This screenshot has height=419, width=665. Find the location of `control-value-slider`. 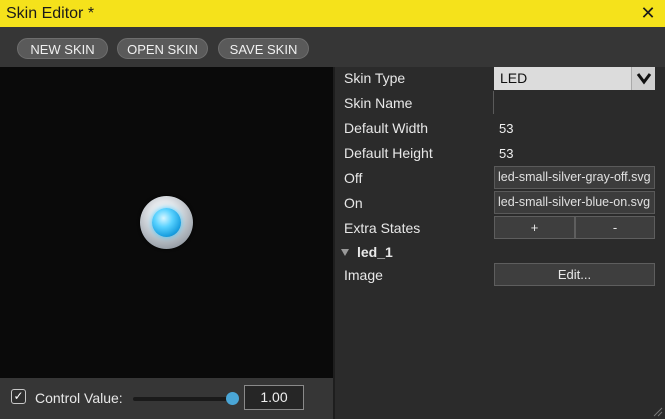

control-value-slider is located at coordinates (183, 399).